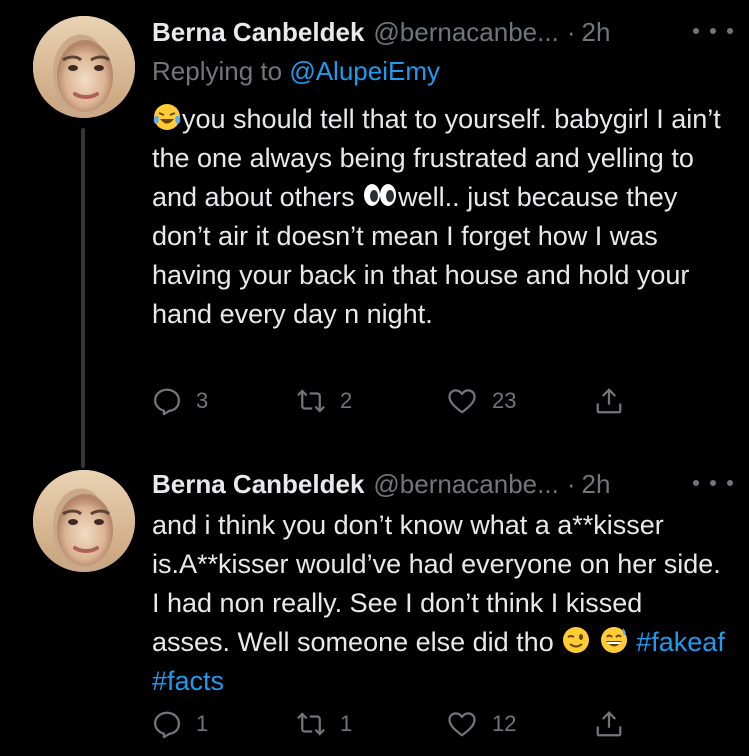  Describe the element at coordinates (481, 401) in the screenshot. I see `like-button: 23` at that location.